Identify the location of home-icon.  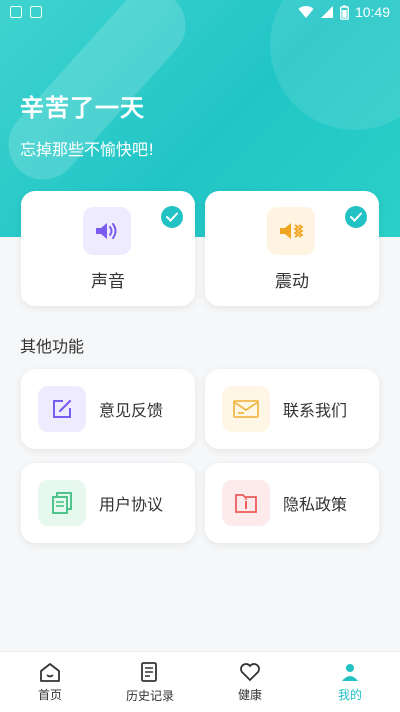
(50, 672).